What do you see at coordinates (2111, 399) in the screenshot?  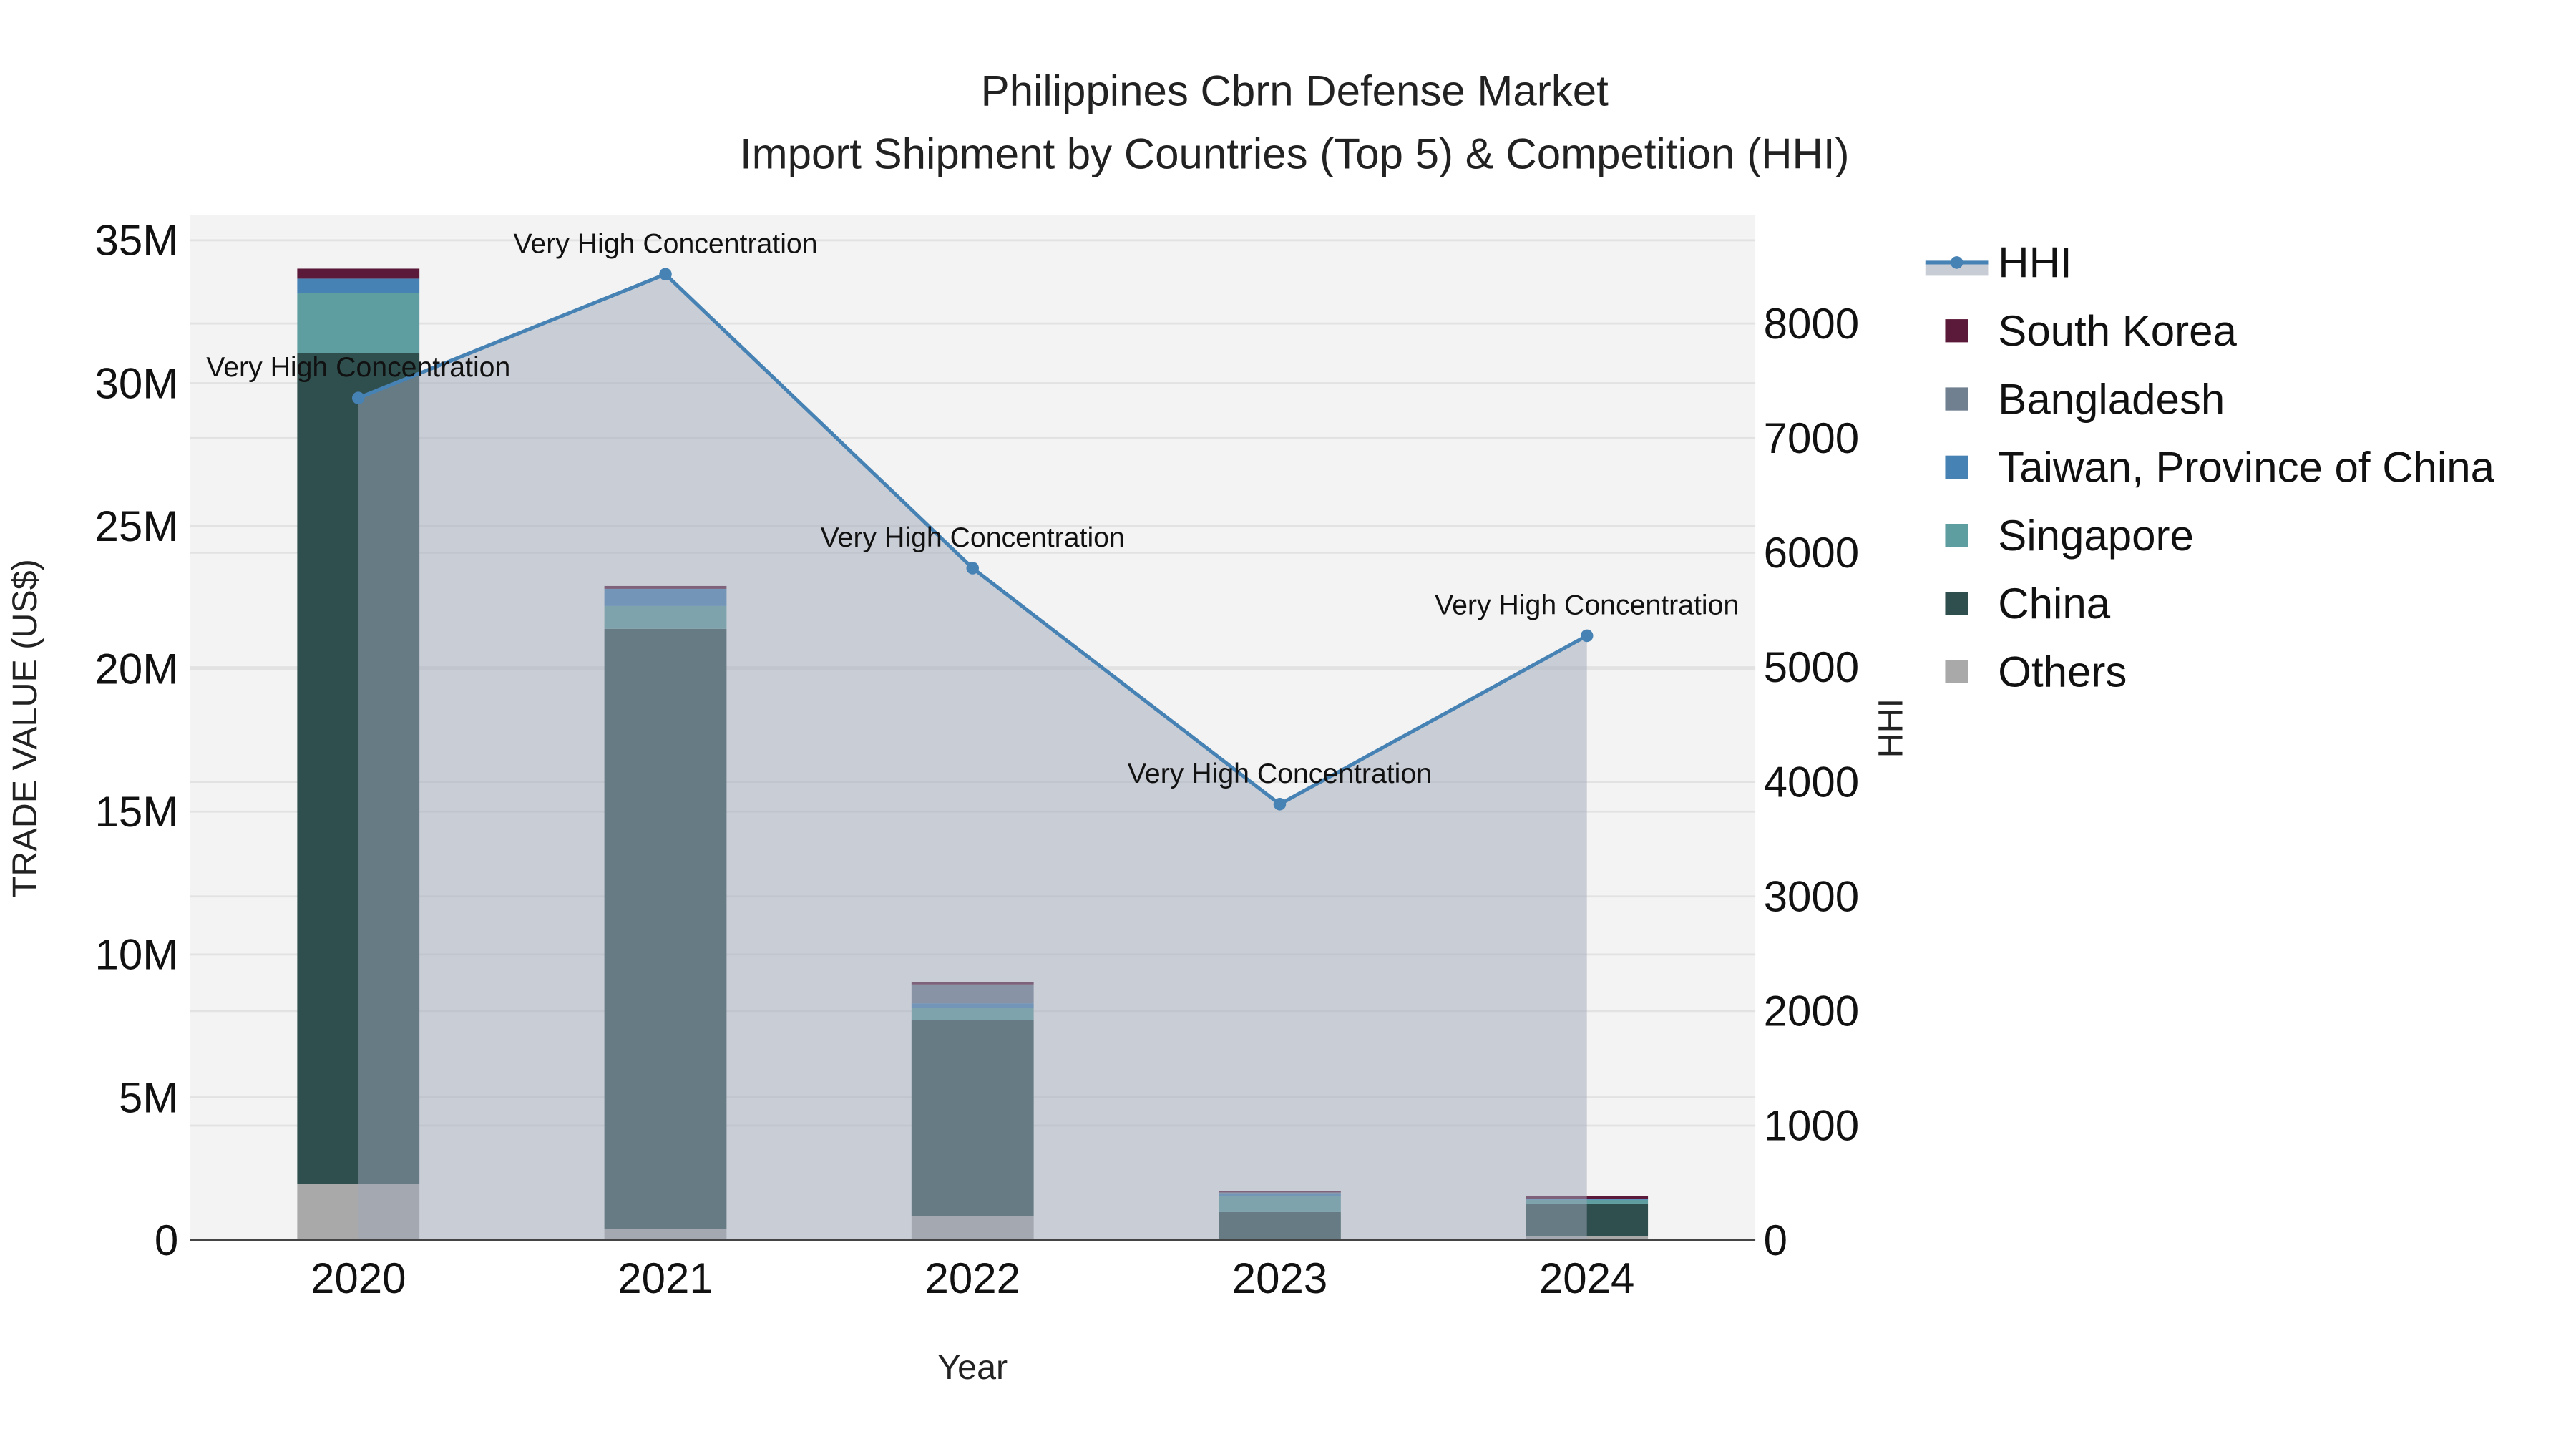 I see `legend-label: Bangladesh` at bounding box center [2111, 399].